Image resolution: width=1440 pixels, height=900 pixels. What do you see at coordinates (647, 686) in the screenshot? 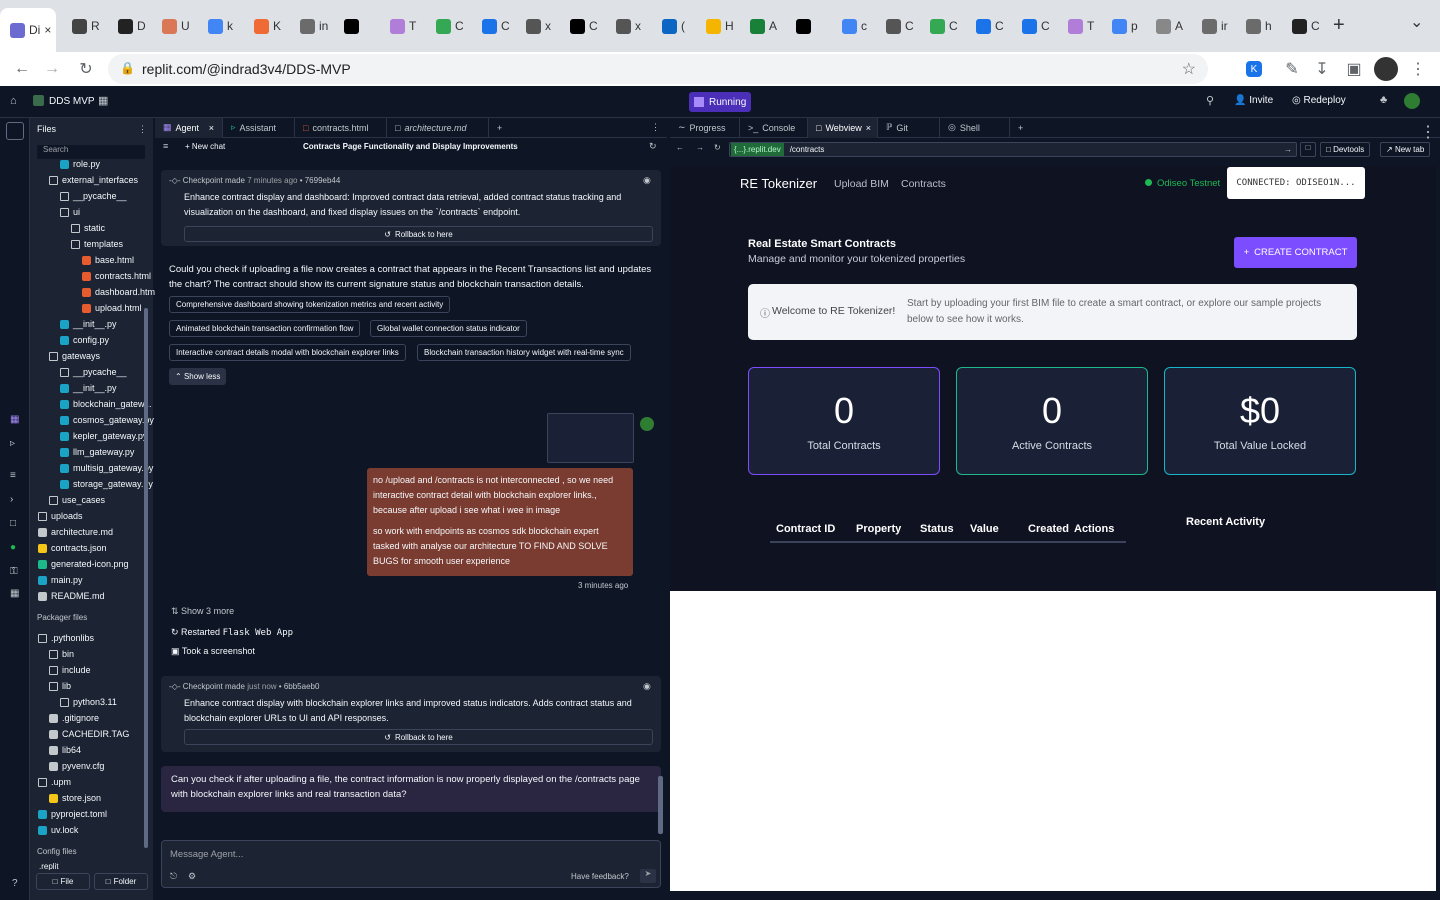
I see `eye-icon-2: ◉` at bounding box center [647, 686].